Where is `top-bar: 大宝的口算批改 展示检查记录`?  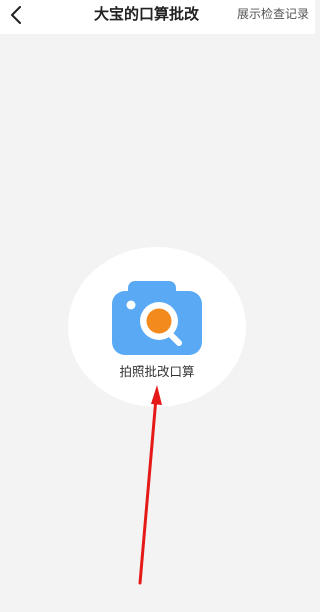
top-bar: 大宝的口算批改 展示检查记录 is located at coordinates (157, 17).